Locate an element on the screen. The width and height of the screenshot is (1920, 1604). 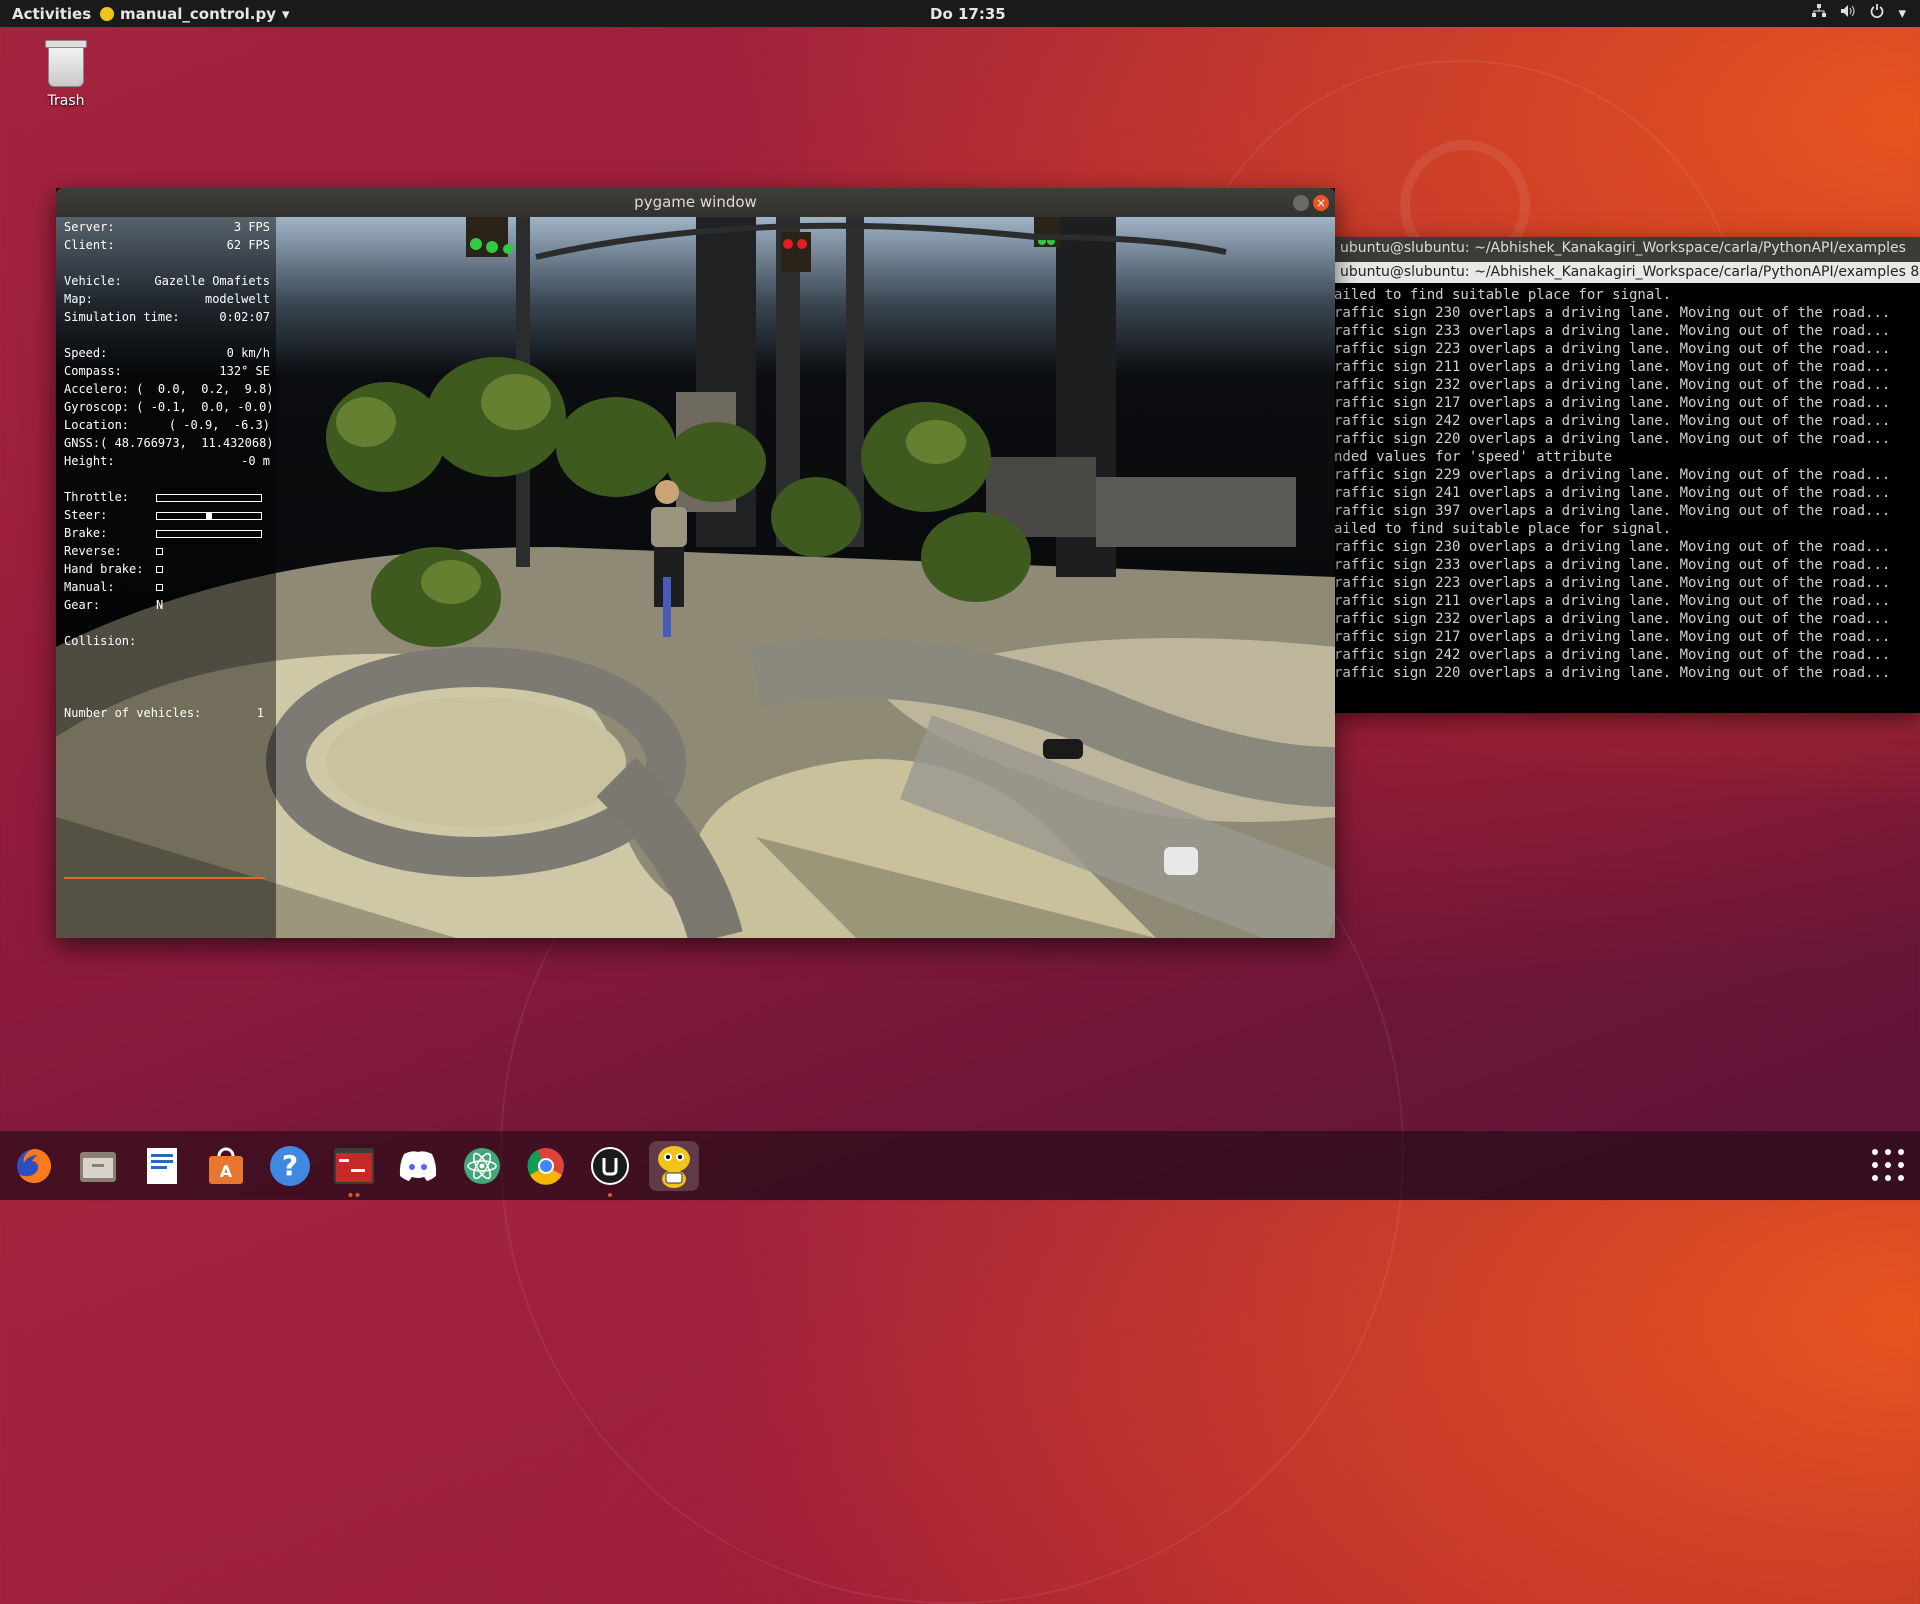
steer-indicator is located at coordinates (209, 516).